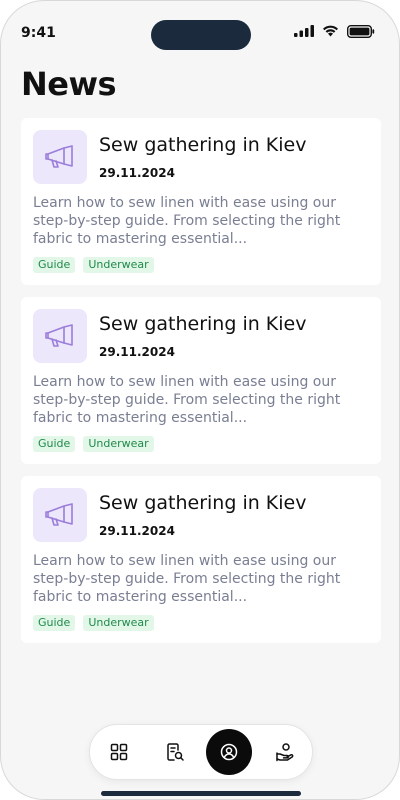 The height and width of the screenshot is (800, 400). I want to click on document-search-icon, so click(175, 752).